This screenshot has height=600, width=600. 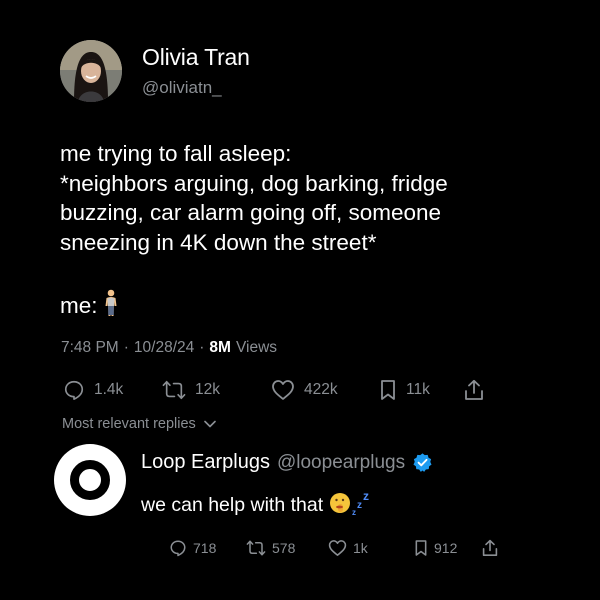 I want to click on reply-bookmark-count: 912, so click(x=446, y=548).